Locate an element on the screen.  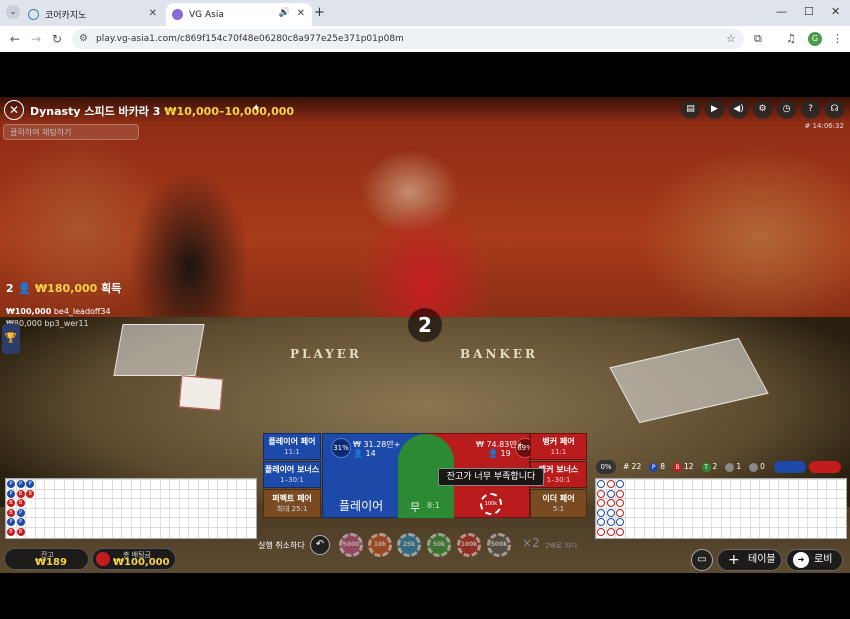
pin-icon: ✦ is located at coordinates (256, 108).